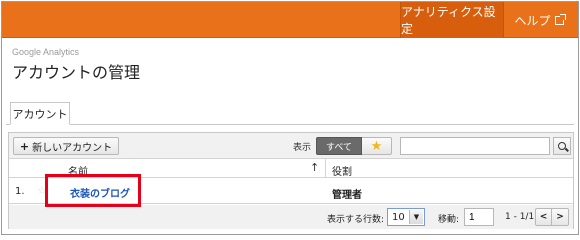  I want to click on previous-page-button: <, so click(543, 217).